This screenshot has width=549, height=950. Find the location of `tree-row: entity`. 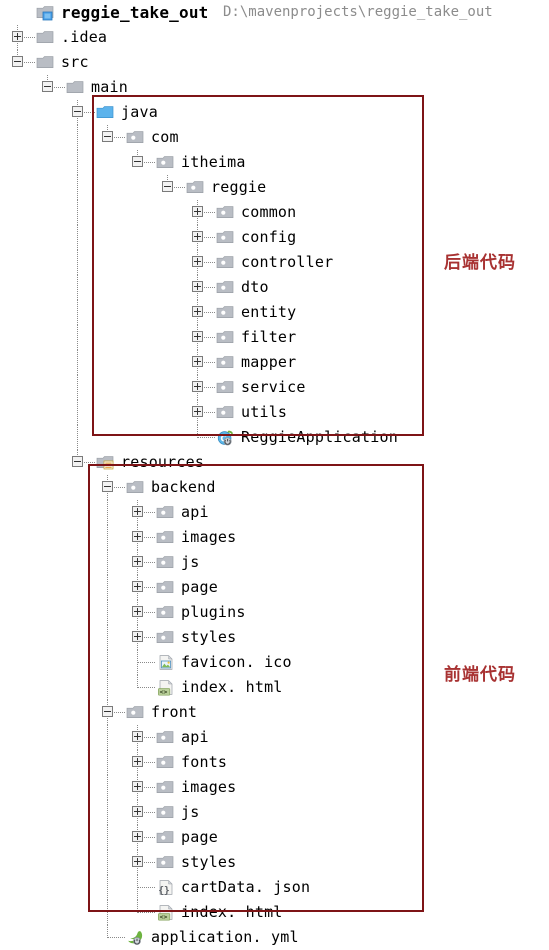

tree-row: entity is located at coordinates (274, 312).